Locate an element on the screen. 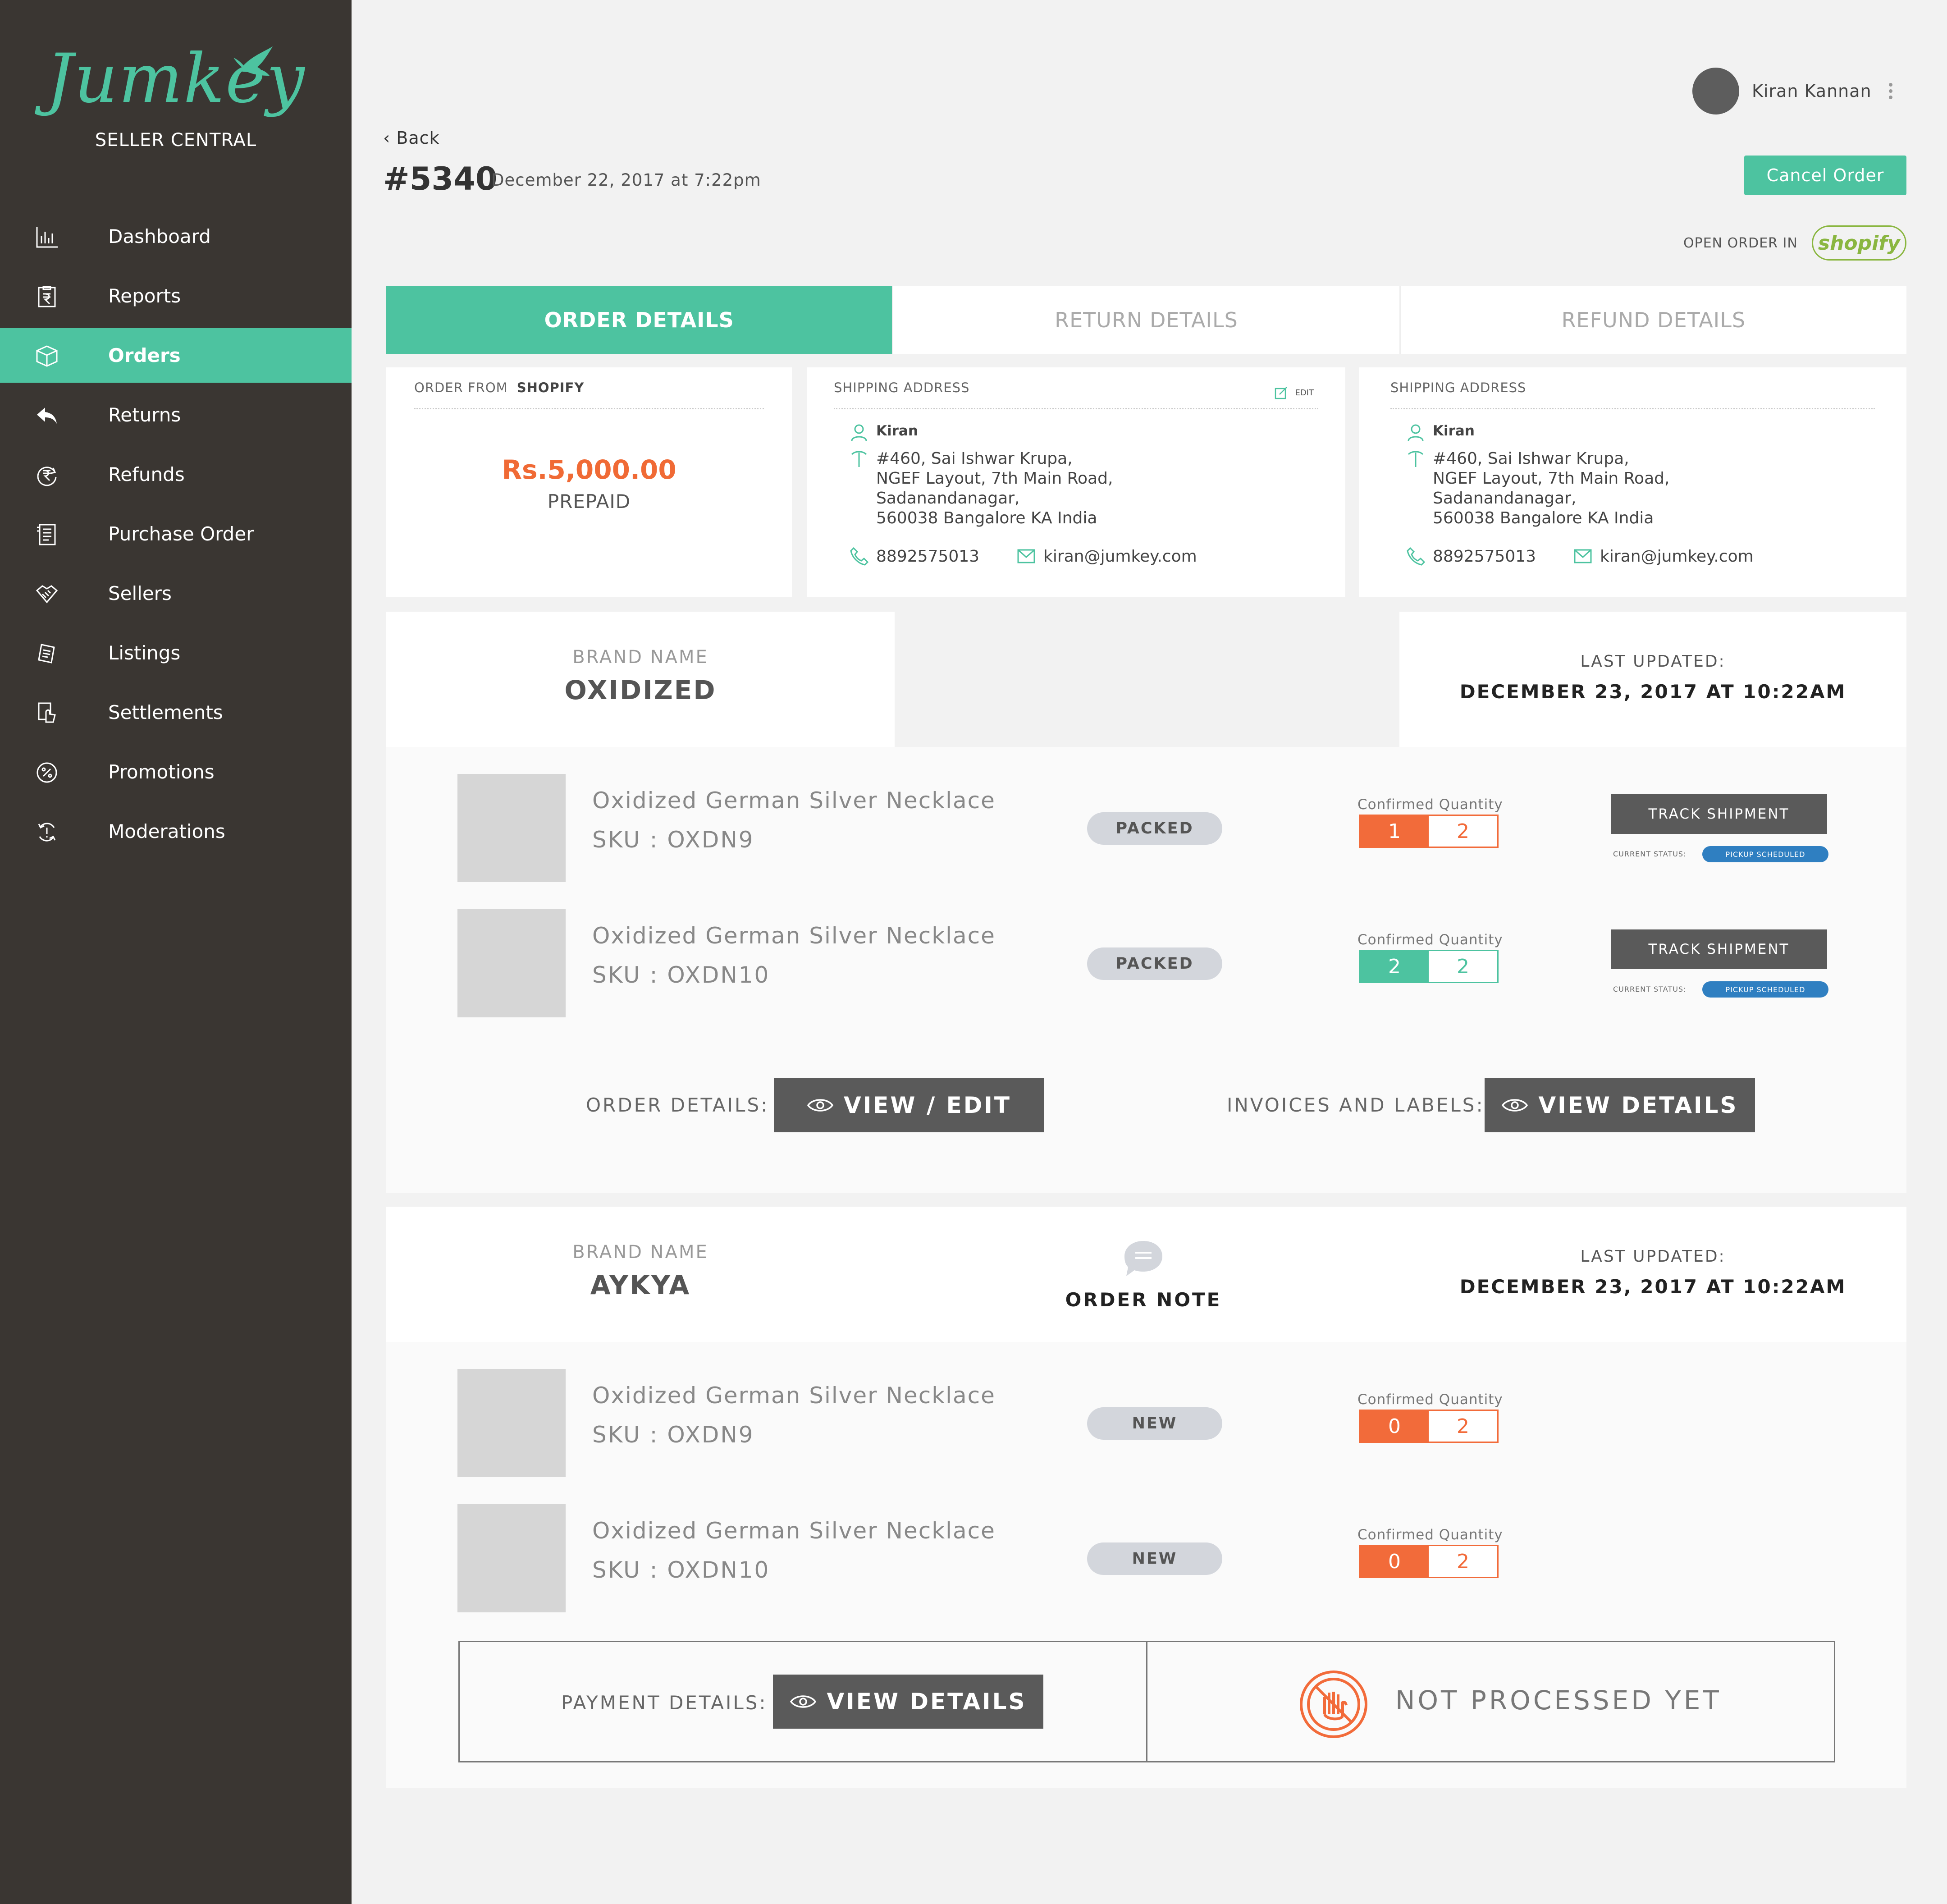  sidebar-item-settlements: Settlements is located at coordinates (176, 713).